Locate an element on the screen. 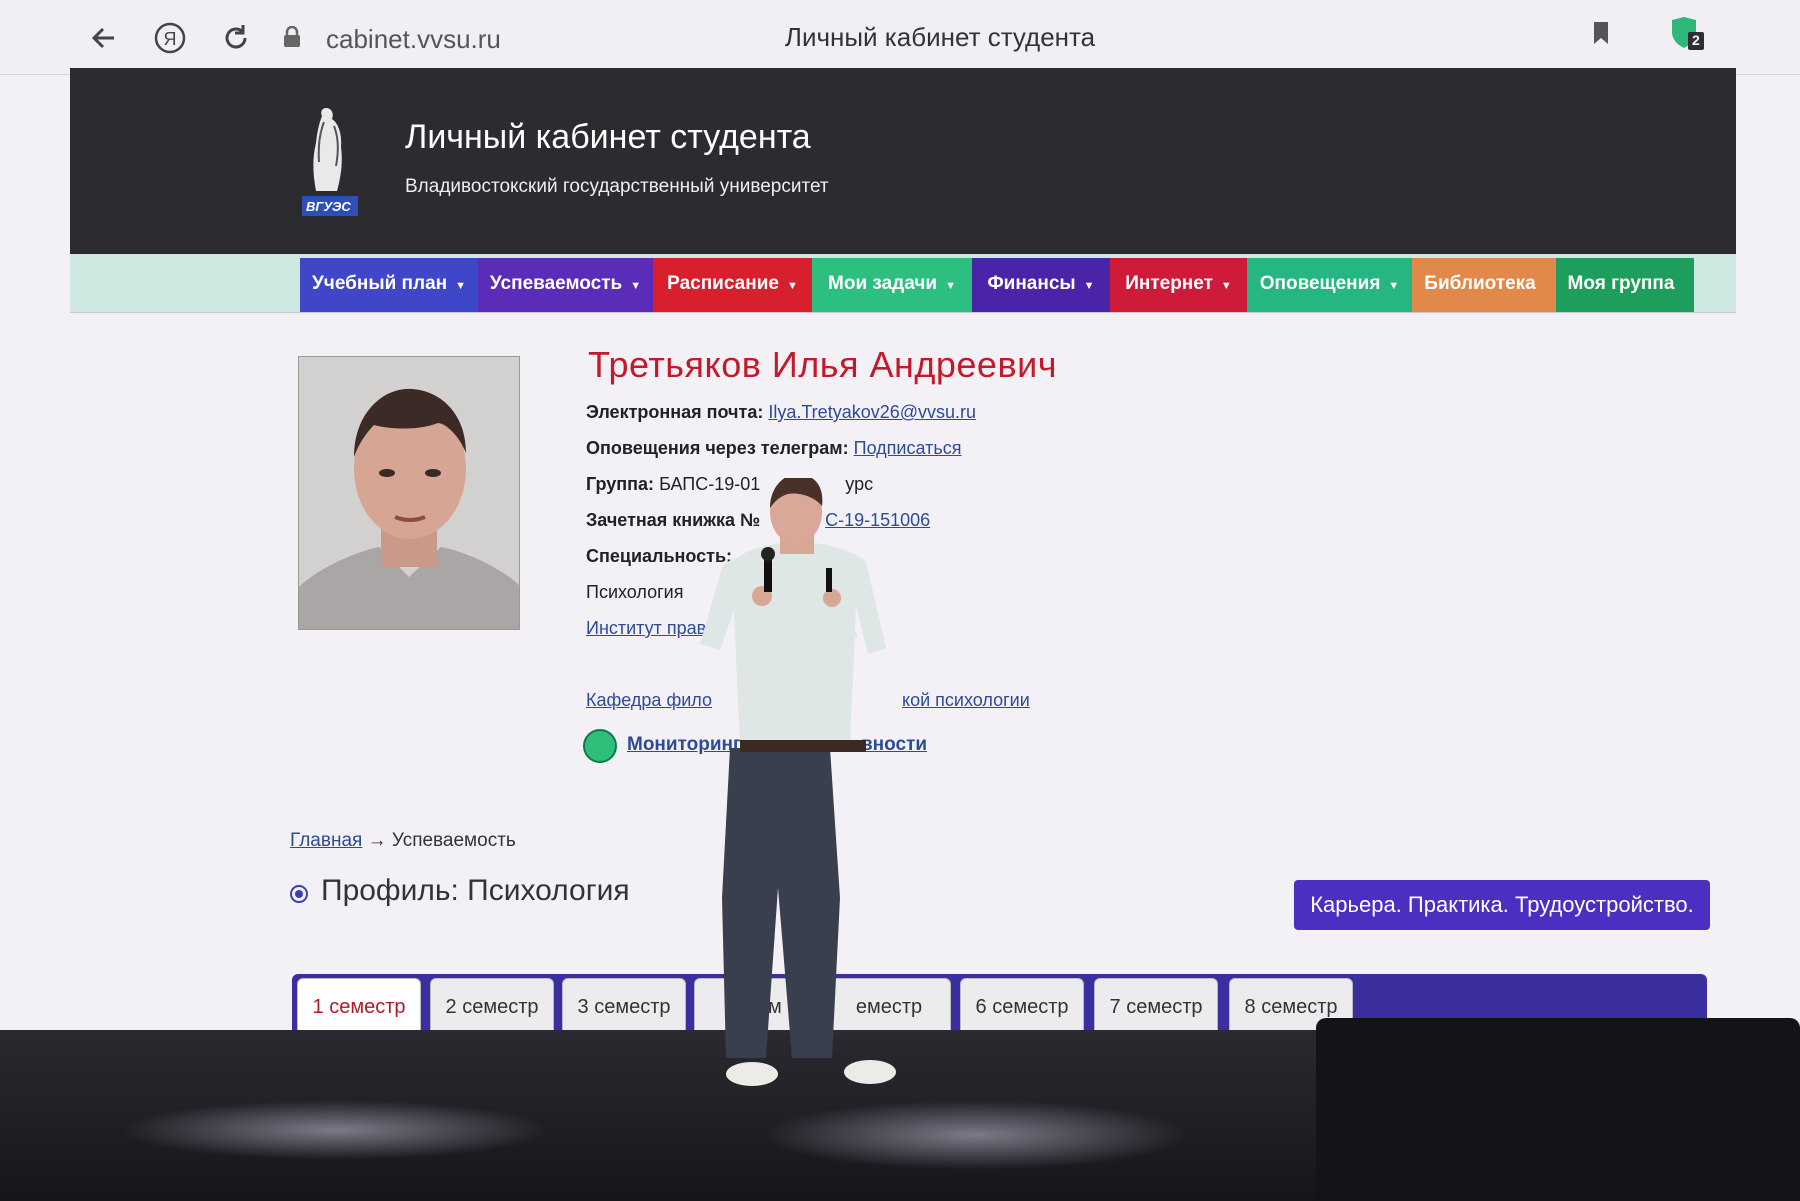  nav-item-label: Успеваемость is located at coordinates (556, 283).